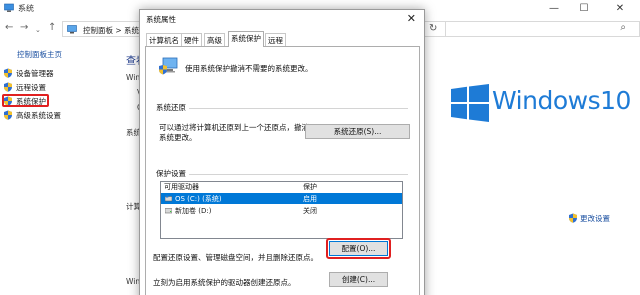 This screenshot has height=295, width=640. I want to click on restore-group-label: 系统还原, so click(172, 107).